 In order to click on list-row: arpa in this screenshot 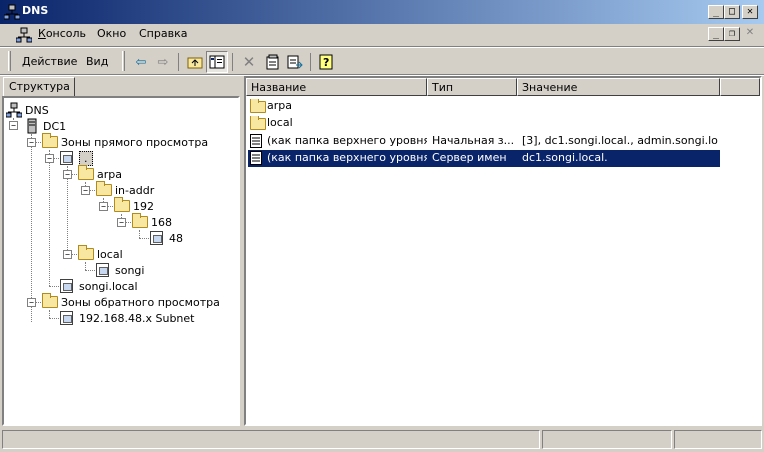, I will do `click(484, 106)`.